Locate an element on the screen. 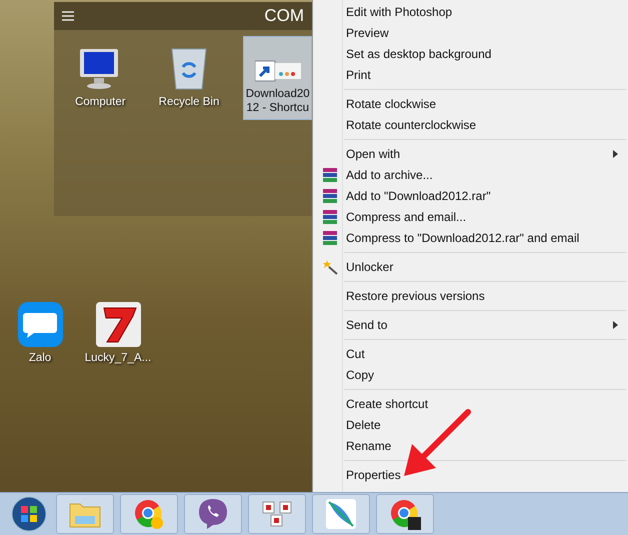  desktop-shortcut: Recycle Bin is located at coordinates (189, 78).